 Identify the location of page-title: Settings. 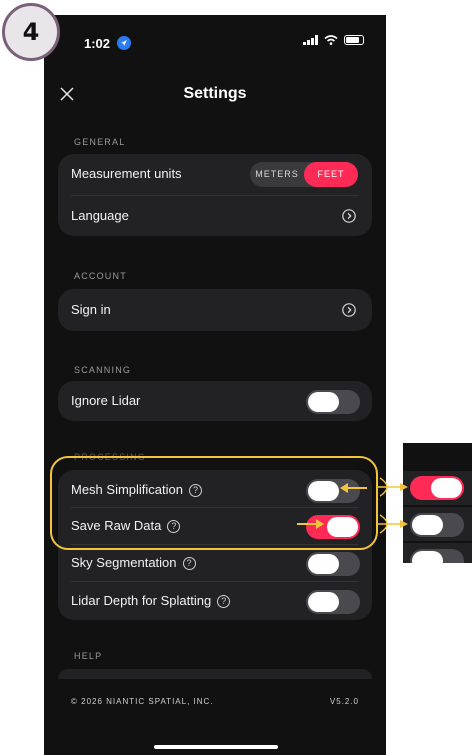
(215, 93).